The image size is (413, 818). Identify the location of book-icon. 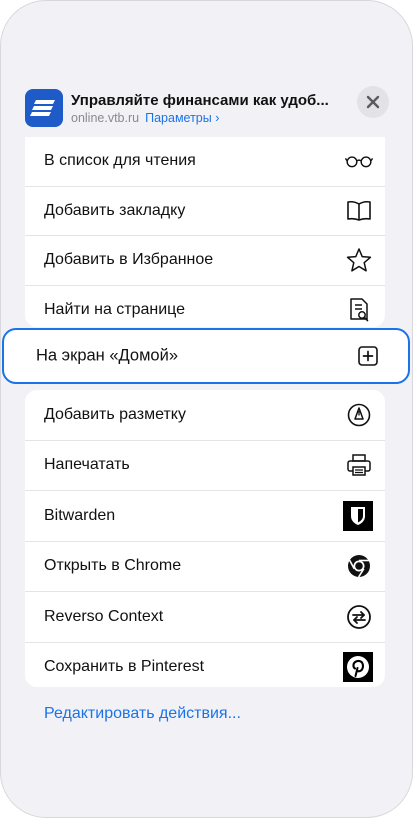
(359, 211).